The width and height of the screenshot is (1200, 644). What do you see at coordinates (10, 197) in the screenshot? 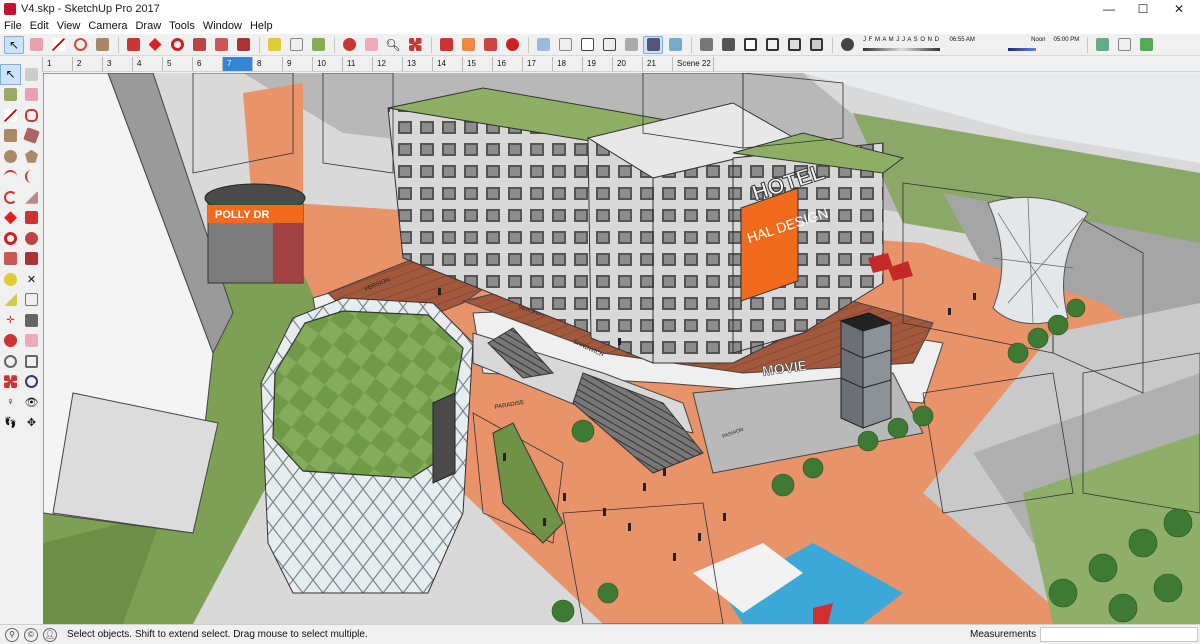
I see `three-point-arc-icon` at bounding box center [10, 197].